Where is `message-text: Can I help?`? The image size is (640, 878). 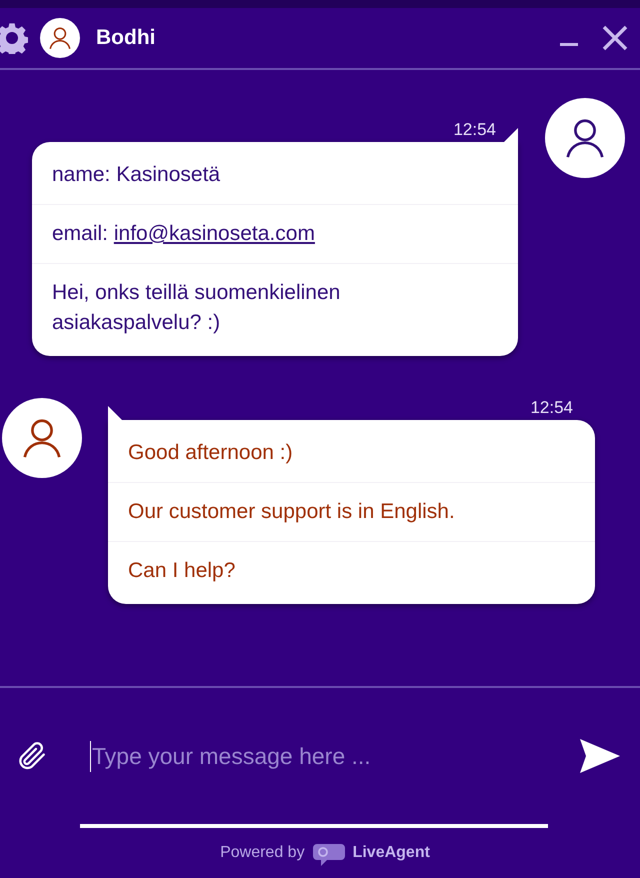
message-text: Can I help? is located at coordinates (351, 570).